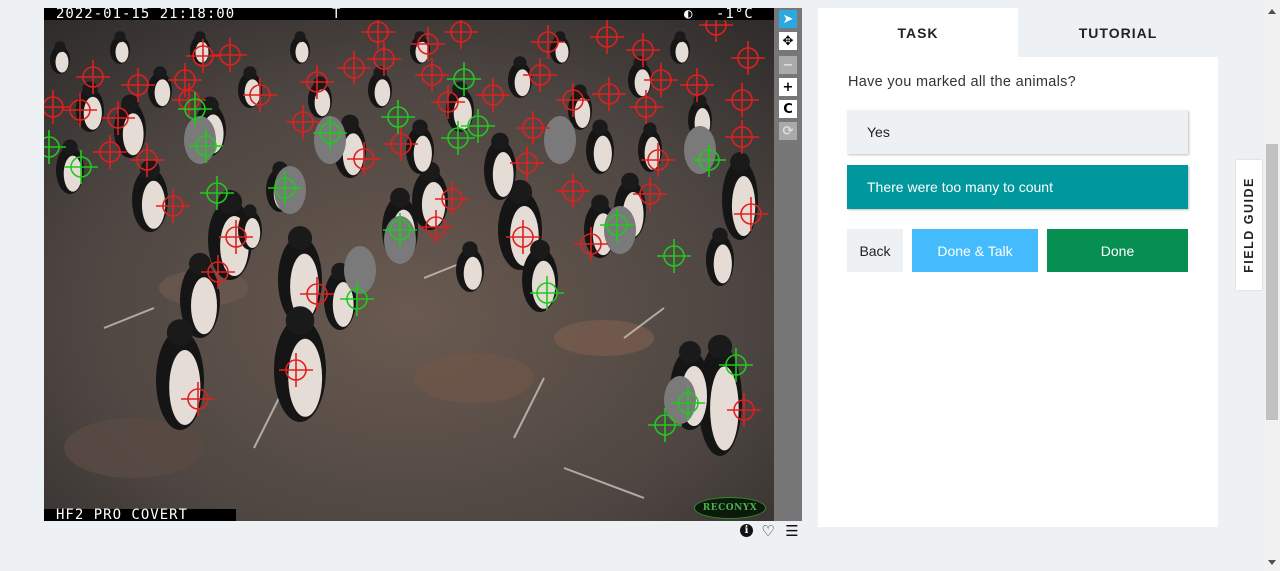 Image resolution: width=1280 pixels, height=571 pixels. Describe the element at coordinates (337, 15) in the screenshot. I see `camera-letter: T` at that location.